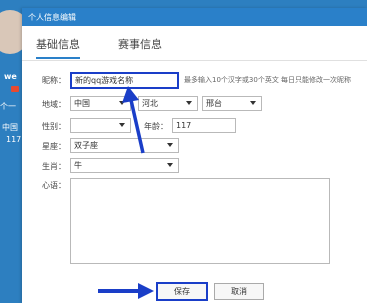  Describe the element at coordinates (133, 120) in the screenshot. I see `arrow-to-nickname-icon` at that location.